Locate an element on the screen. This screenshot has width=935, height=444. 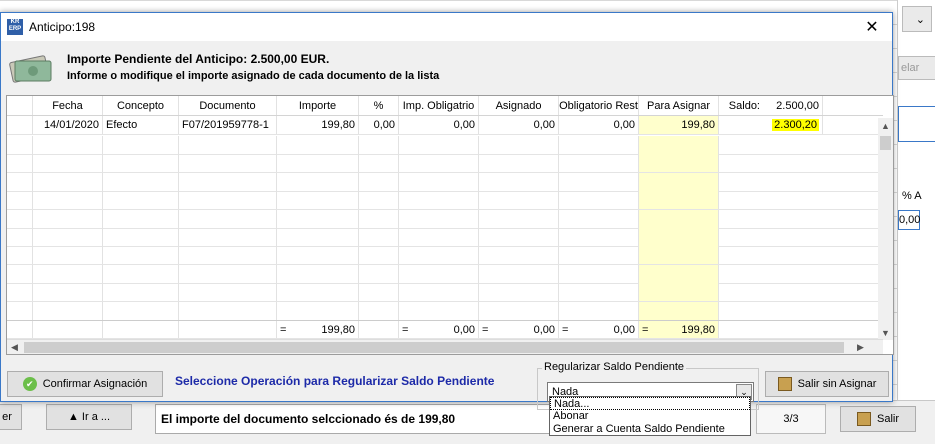
option-abonar: Abonar is located at coordinates (650, 416).